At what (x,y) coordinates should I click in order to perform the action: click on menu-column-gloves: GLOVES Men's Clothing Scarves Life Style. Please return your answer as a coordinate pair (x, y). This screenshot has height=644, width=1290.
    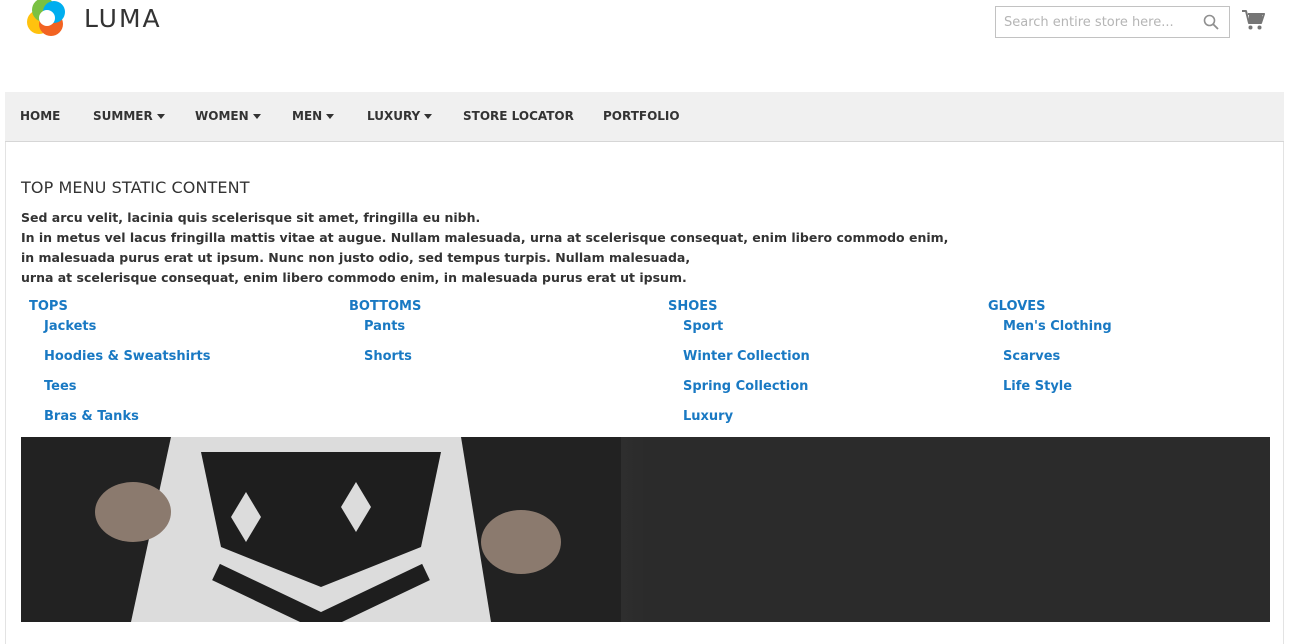
    Looking at the image, I should click on (1050, 354).